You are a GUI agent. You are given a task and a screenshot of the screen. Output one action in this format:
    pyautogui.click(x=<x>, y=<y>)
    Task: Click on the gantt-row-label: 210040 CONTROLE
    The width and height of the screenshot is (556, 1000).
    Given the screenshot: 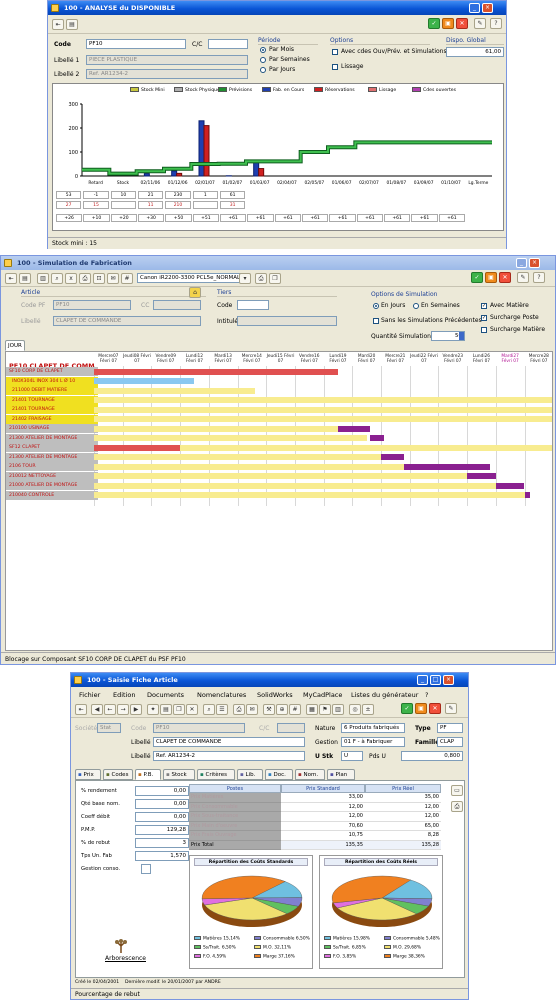 What is the action you would take?
    pyautogui.click(x=52, y=495)
    